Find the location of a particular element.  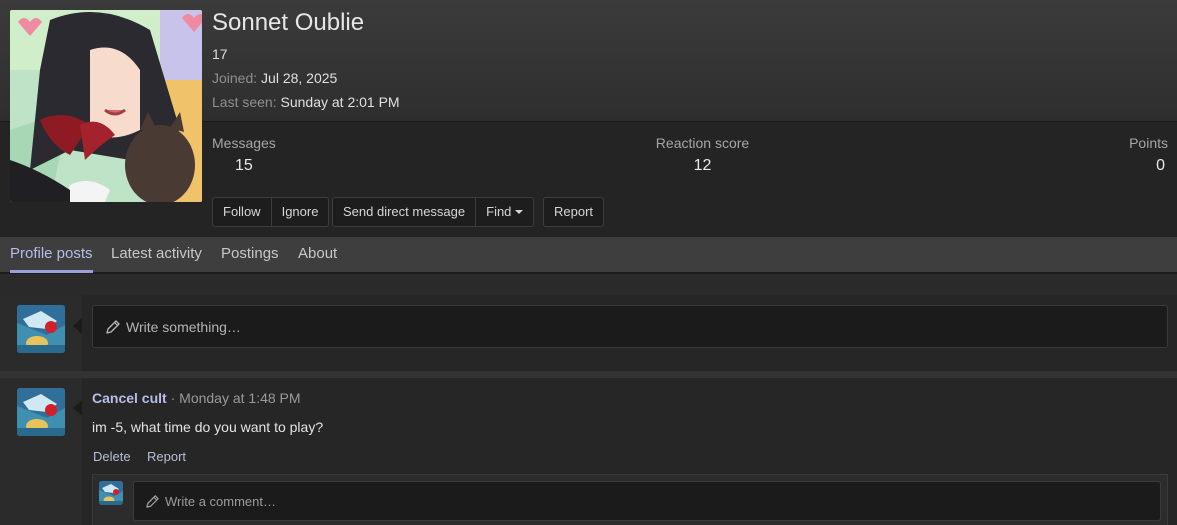

joined-row: Joined: Jul 28, 2025 is located at coordinates (274, 78).